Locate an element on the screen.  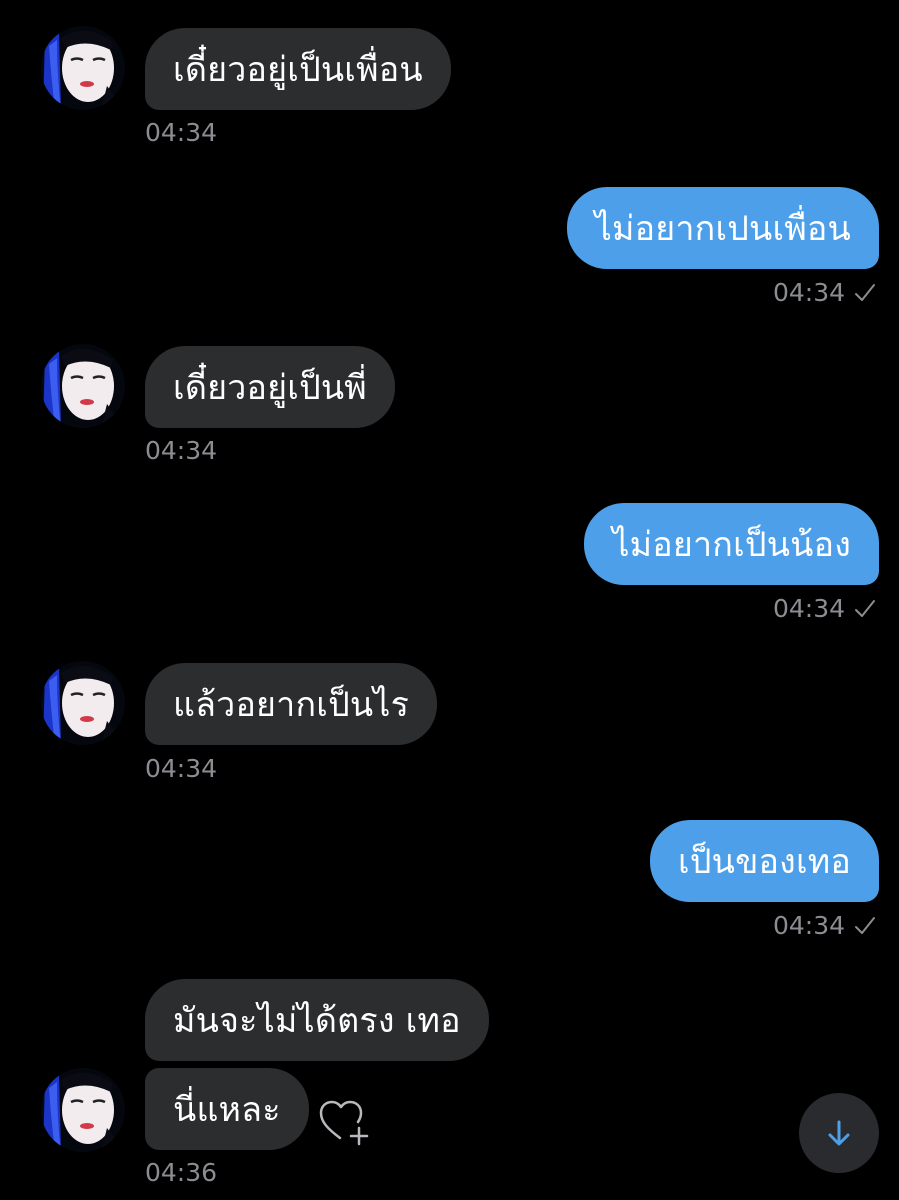
message-text: มันจะไม่ได้ตรง เทอ is located at coordinates (317, 1021).